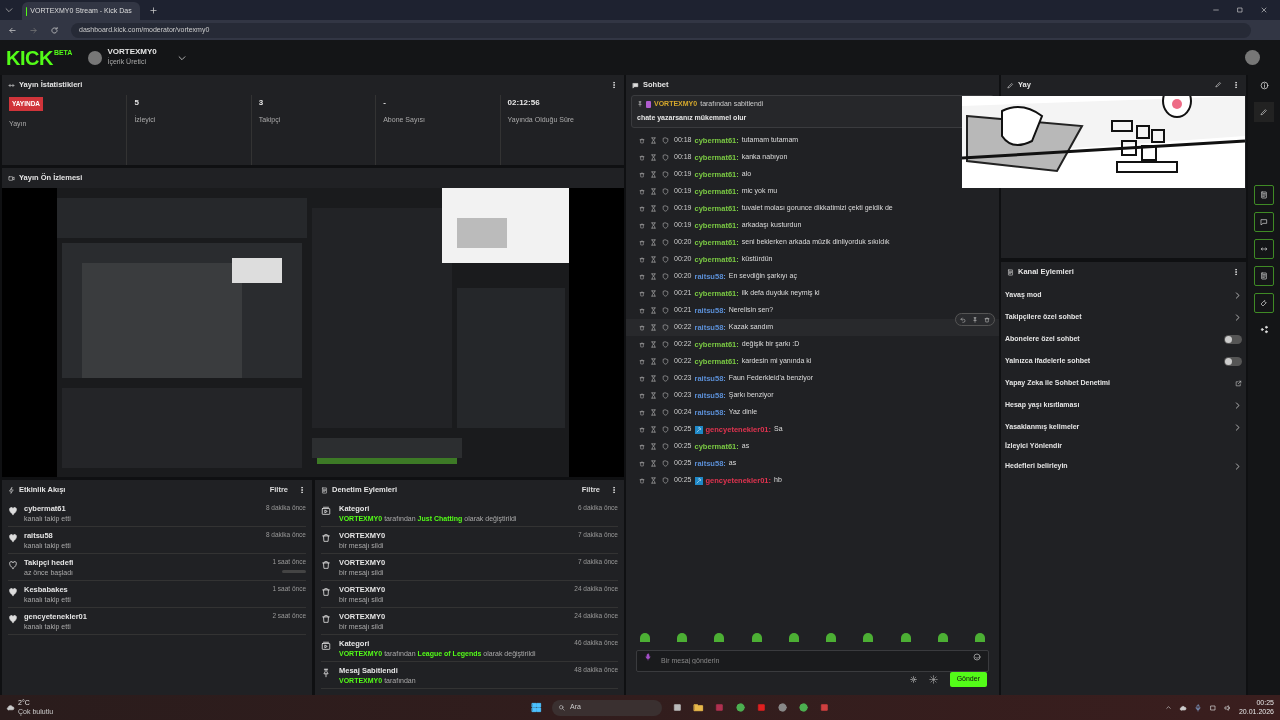 This screenshot has width=1280, height=720. I want to click on emoji-icon, so click(977, 657).